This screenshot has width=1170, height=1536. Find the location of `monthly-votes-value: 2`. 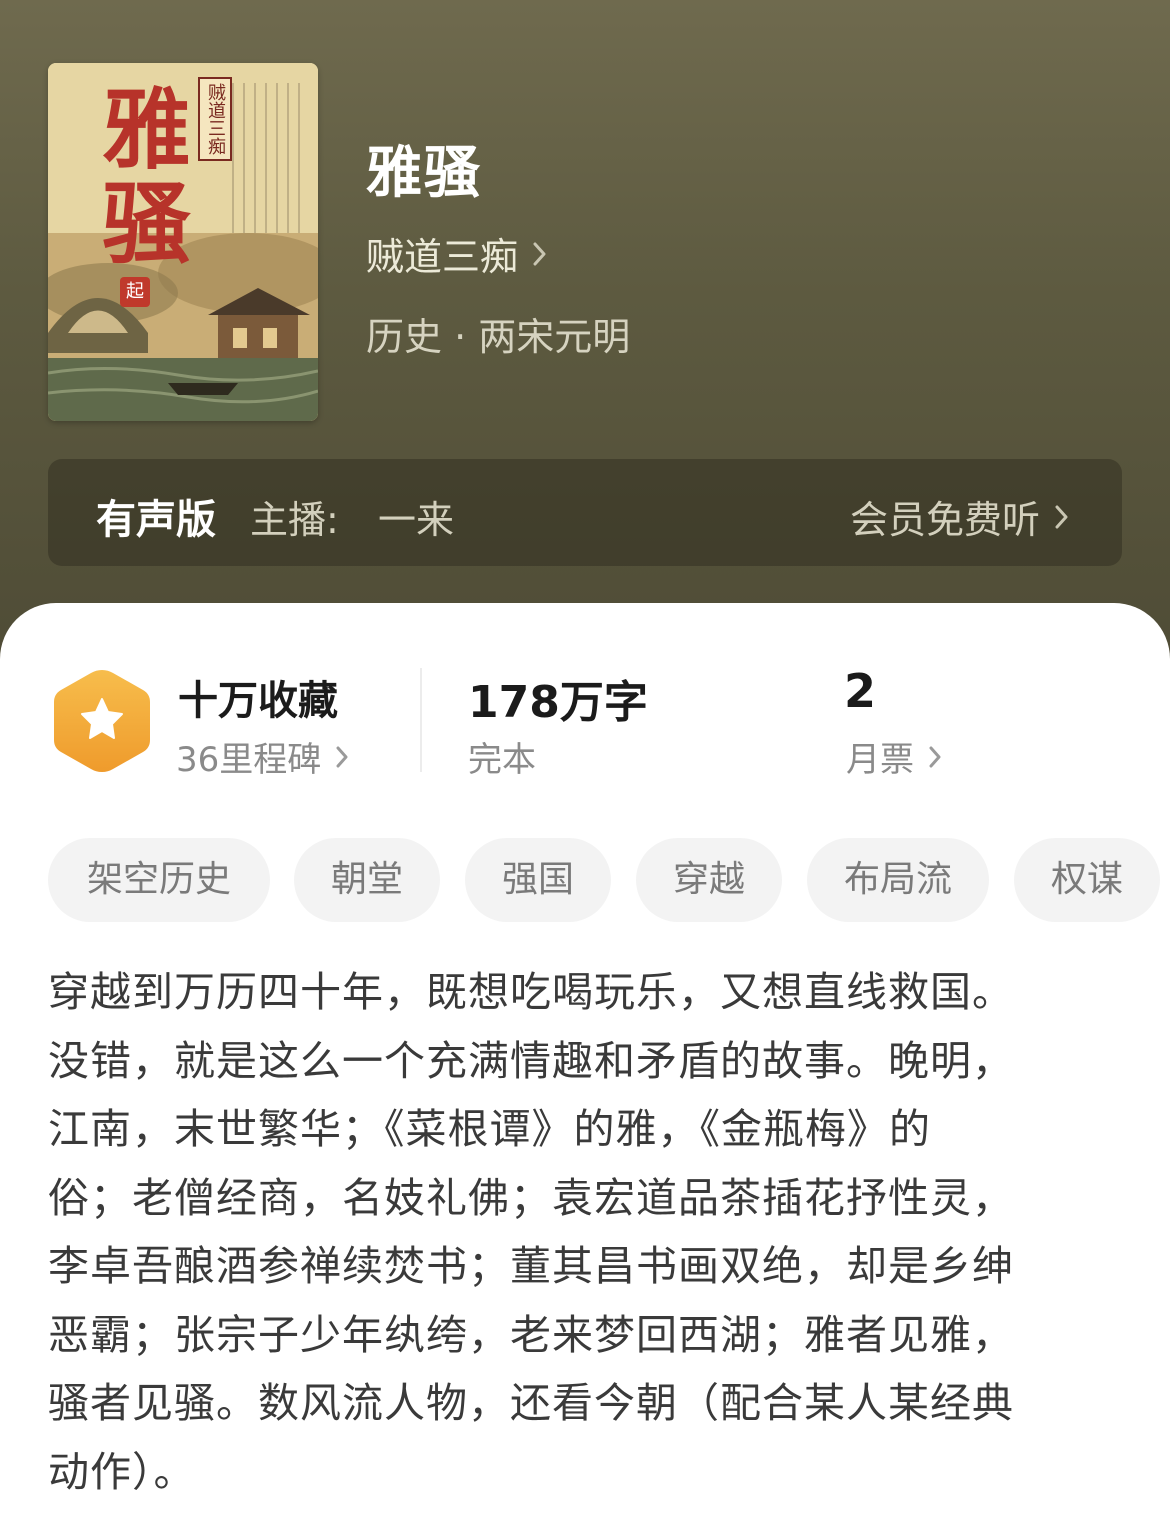

monthly-votes-value: 2 is located at coordinates (860, 691).